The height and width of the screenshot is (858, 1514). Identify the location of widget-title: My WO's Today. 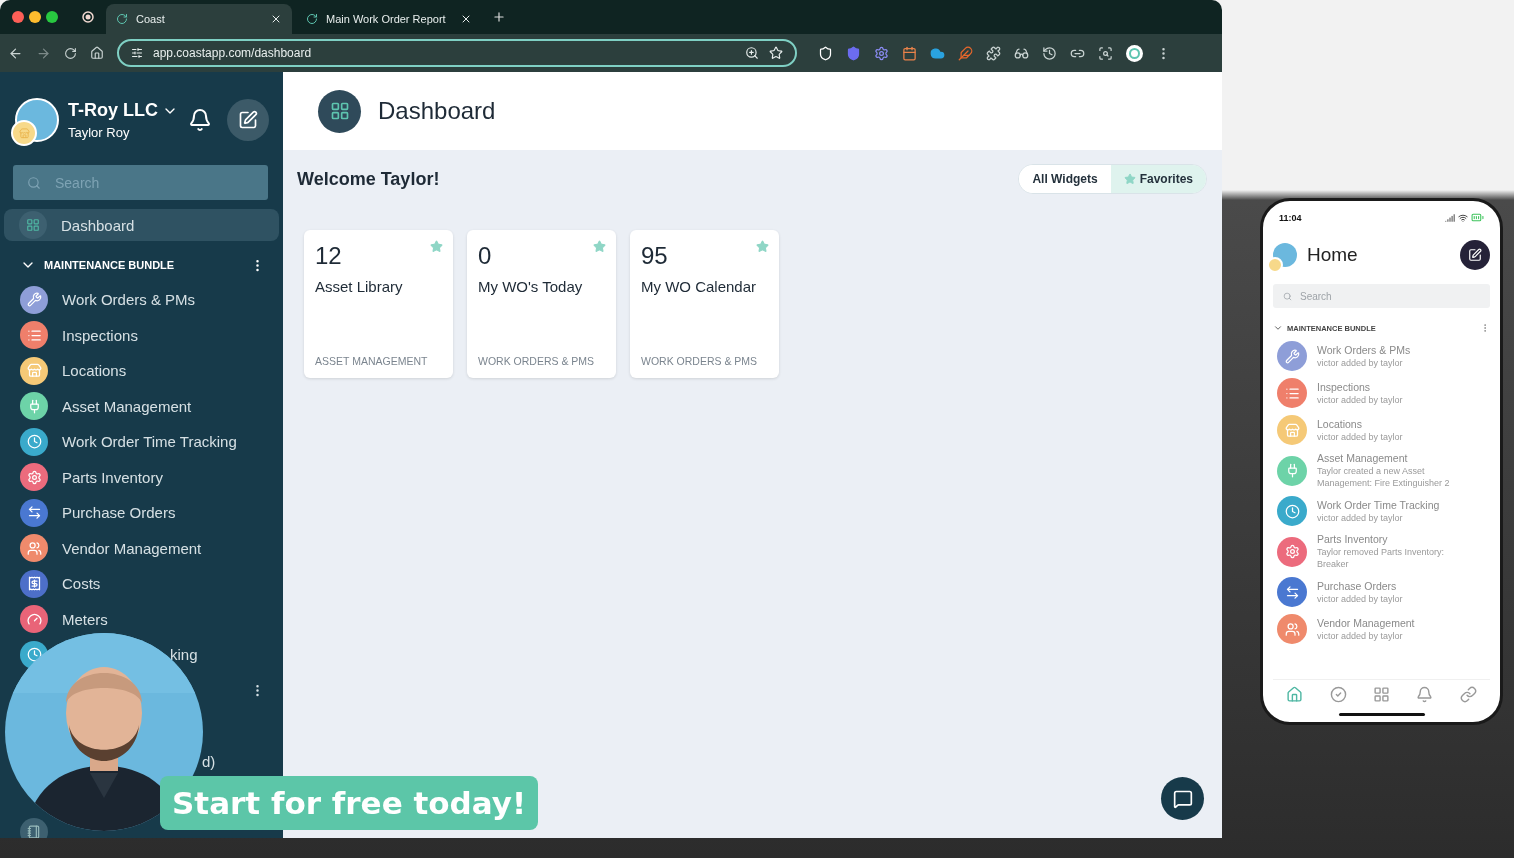
(531, 286).